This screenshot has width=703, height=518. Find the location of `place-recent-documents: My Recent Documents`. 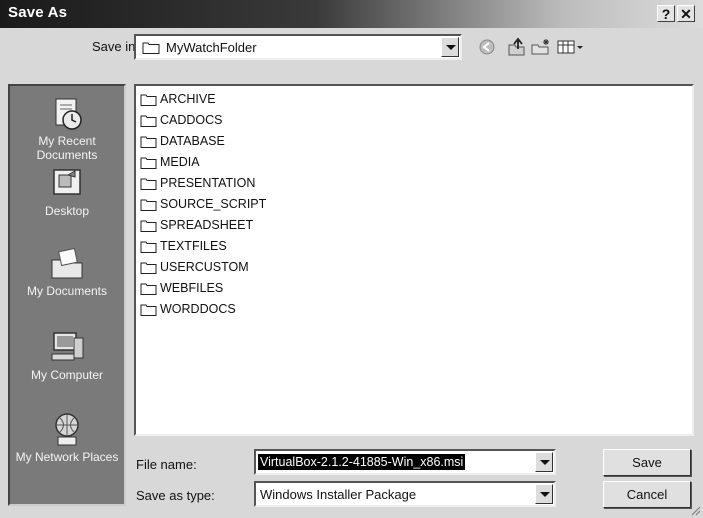

place-recent-documents: My Recent Documents is located at coordinates (67, 129).